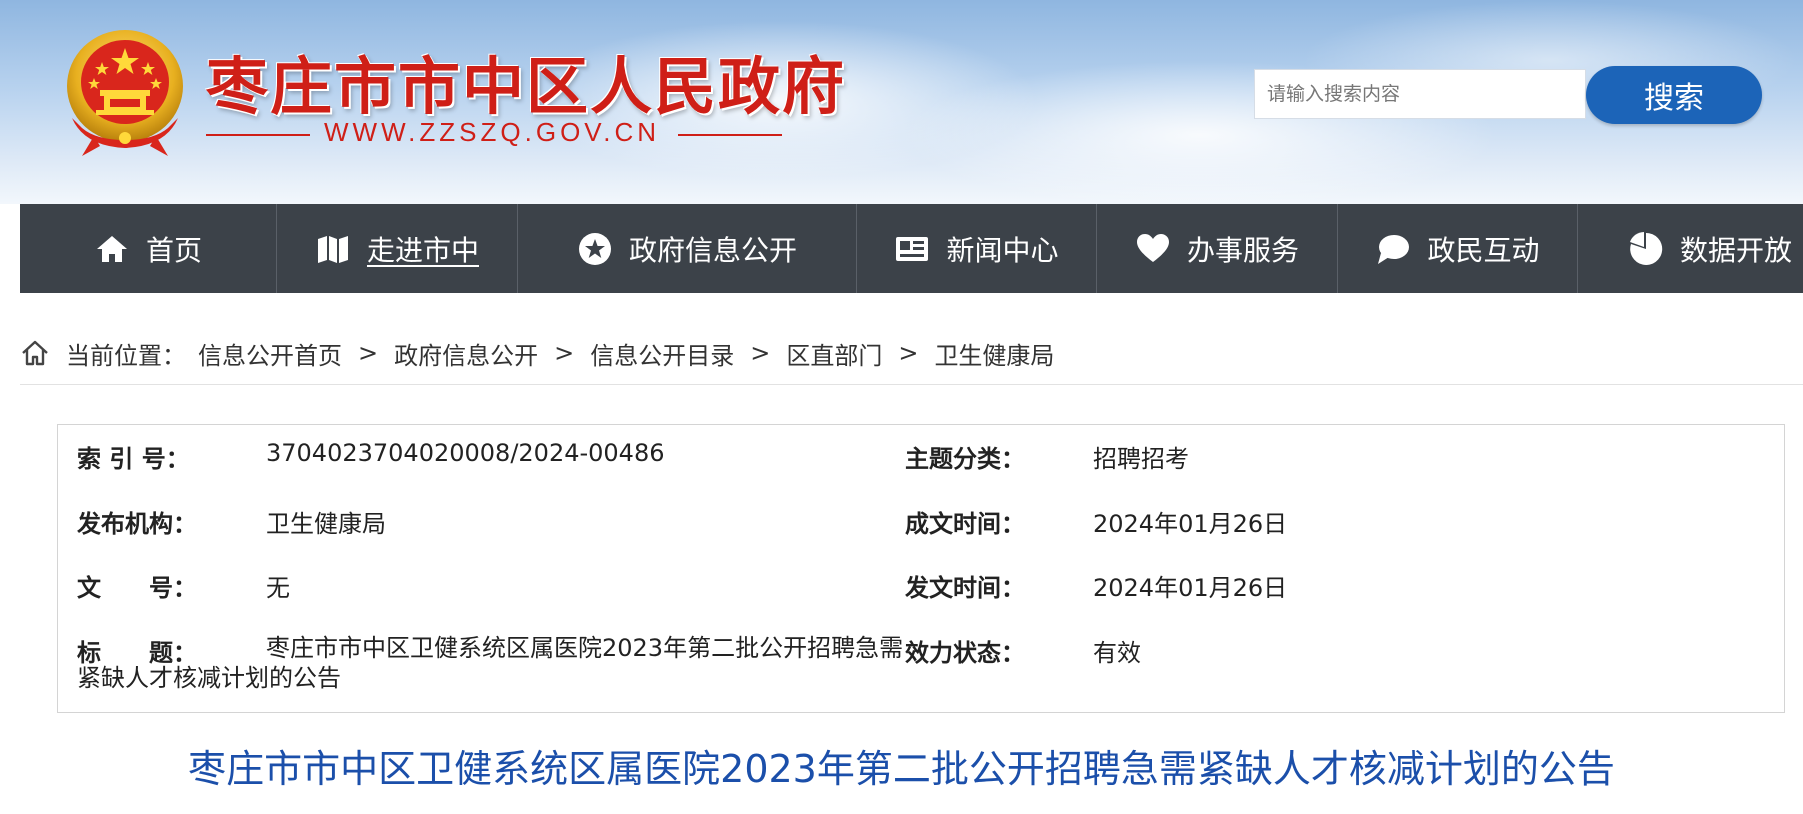  I want to click on breadcrumb-link-catalog: 信息公开目录, so click(662, 353).